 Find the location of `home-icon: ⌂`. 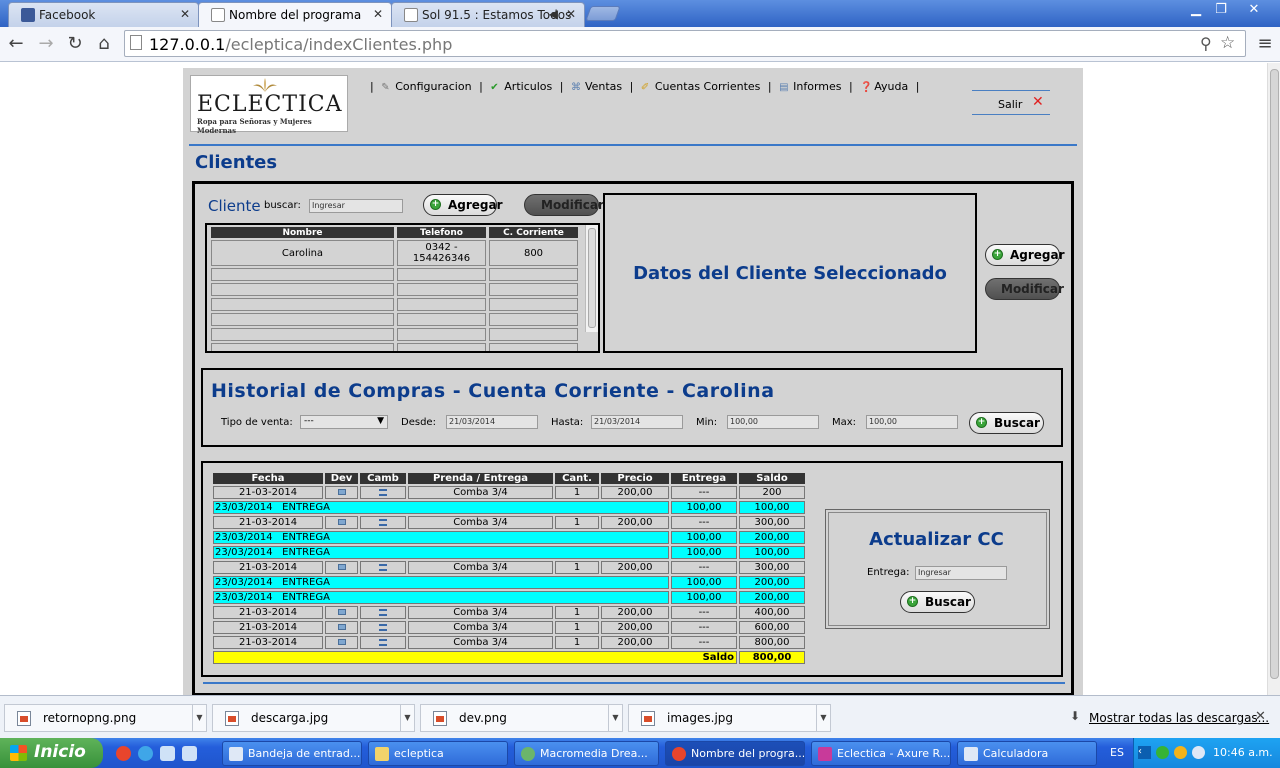

home-icon: ⌂ is located at coordinates (104, 43).